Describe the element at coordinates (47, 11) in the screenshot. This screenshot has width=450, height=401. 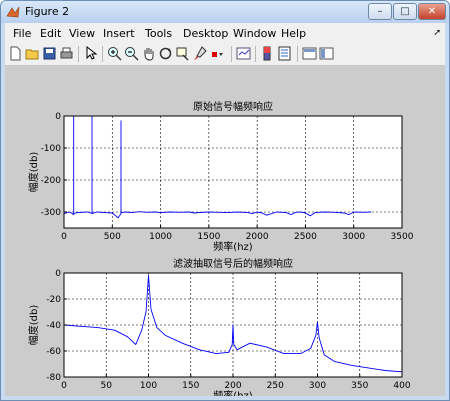
I see `window-title: Figure 2` at that location.